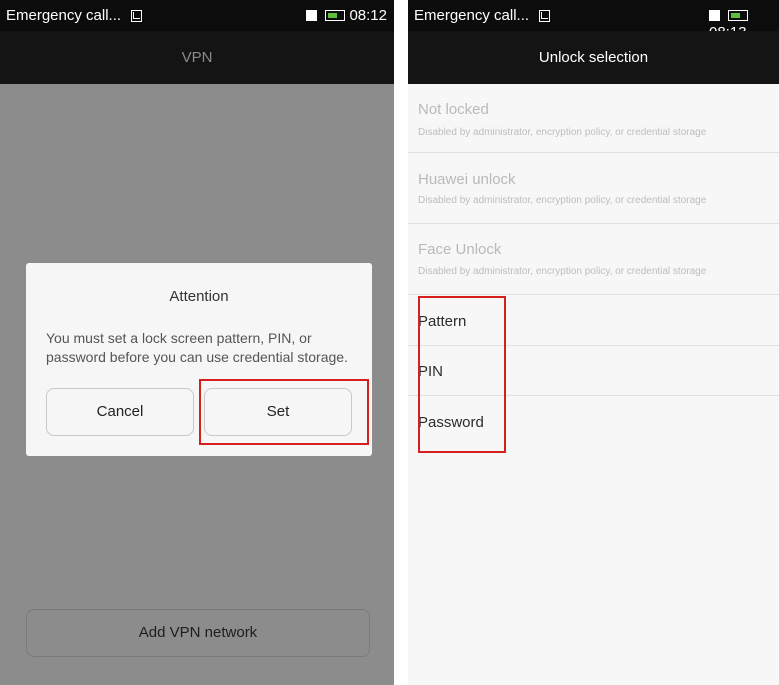 Image resolution: width=779 pixels, height=685 pixels. Describe the element at coordinates (467, 179) in the screenshot. I see `option-title: Huawei unlock` at that location.